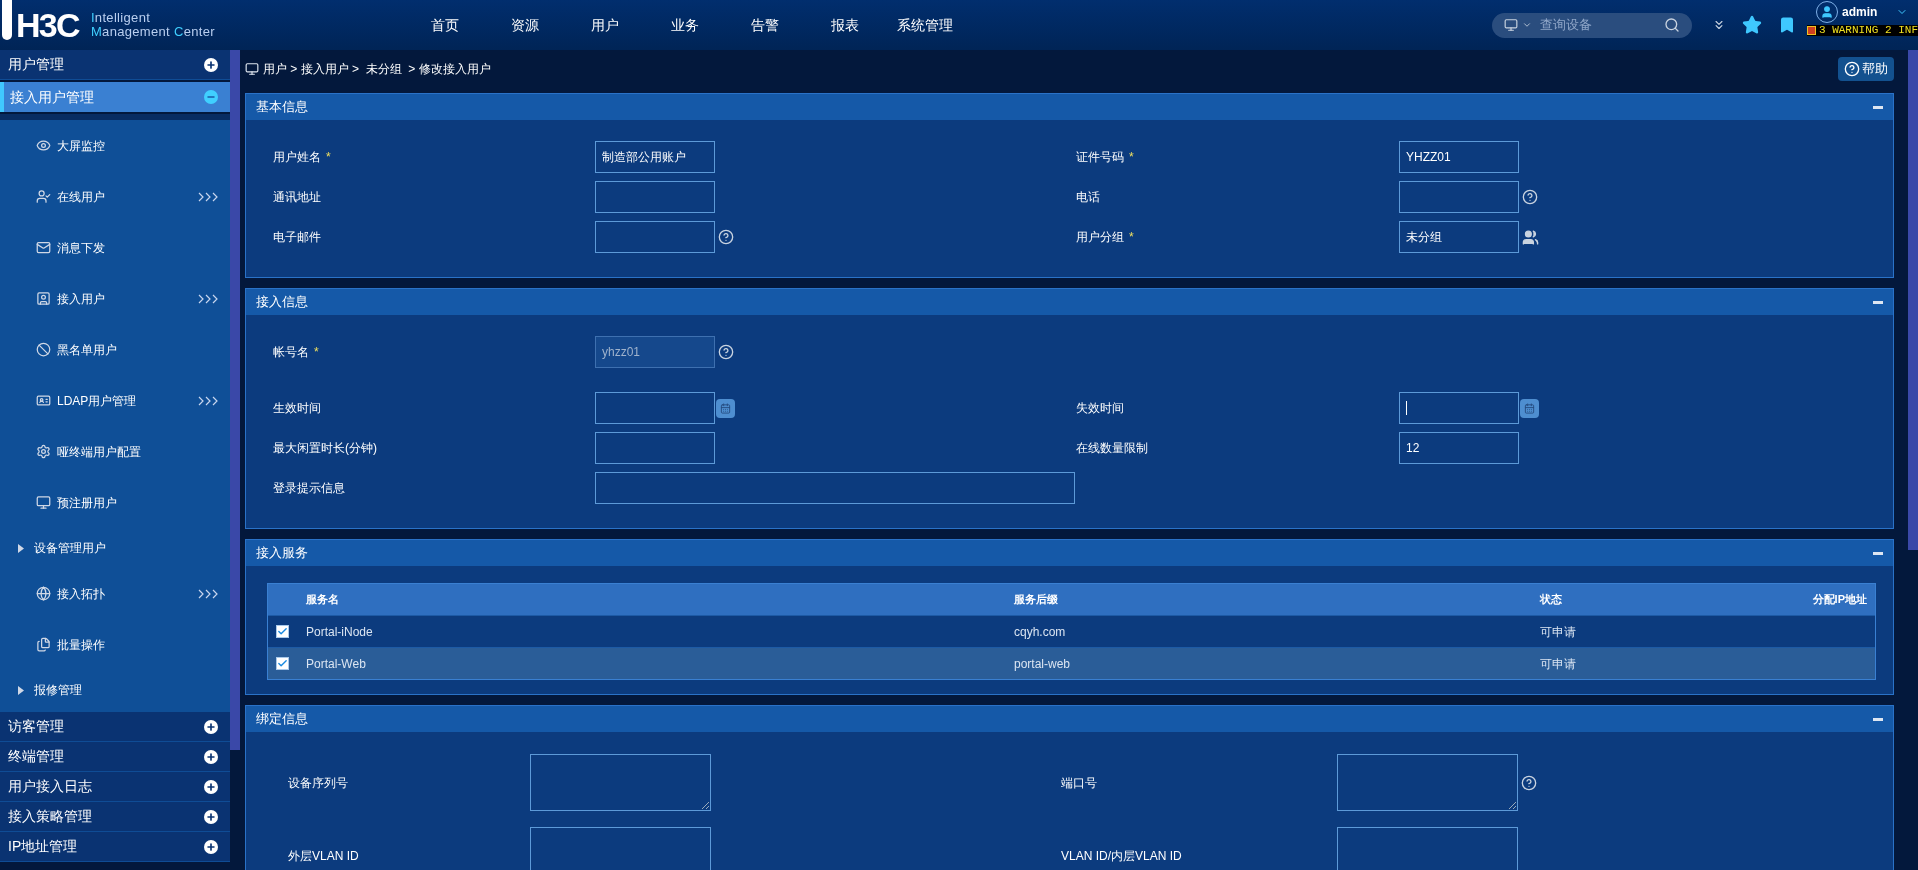 The width and height of the screenshot is (1918, 870). What do you see at coordinates (115, 817) in the screenshot?
I see `sidebar-group: 接入策略管理` at bounding box center [115, 817].